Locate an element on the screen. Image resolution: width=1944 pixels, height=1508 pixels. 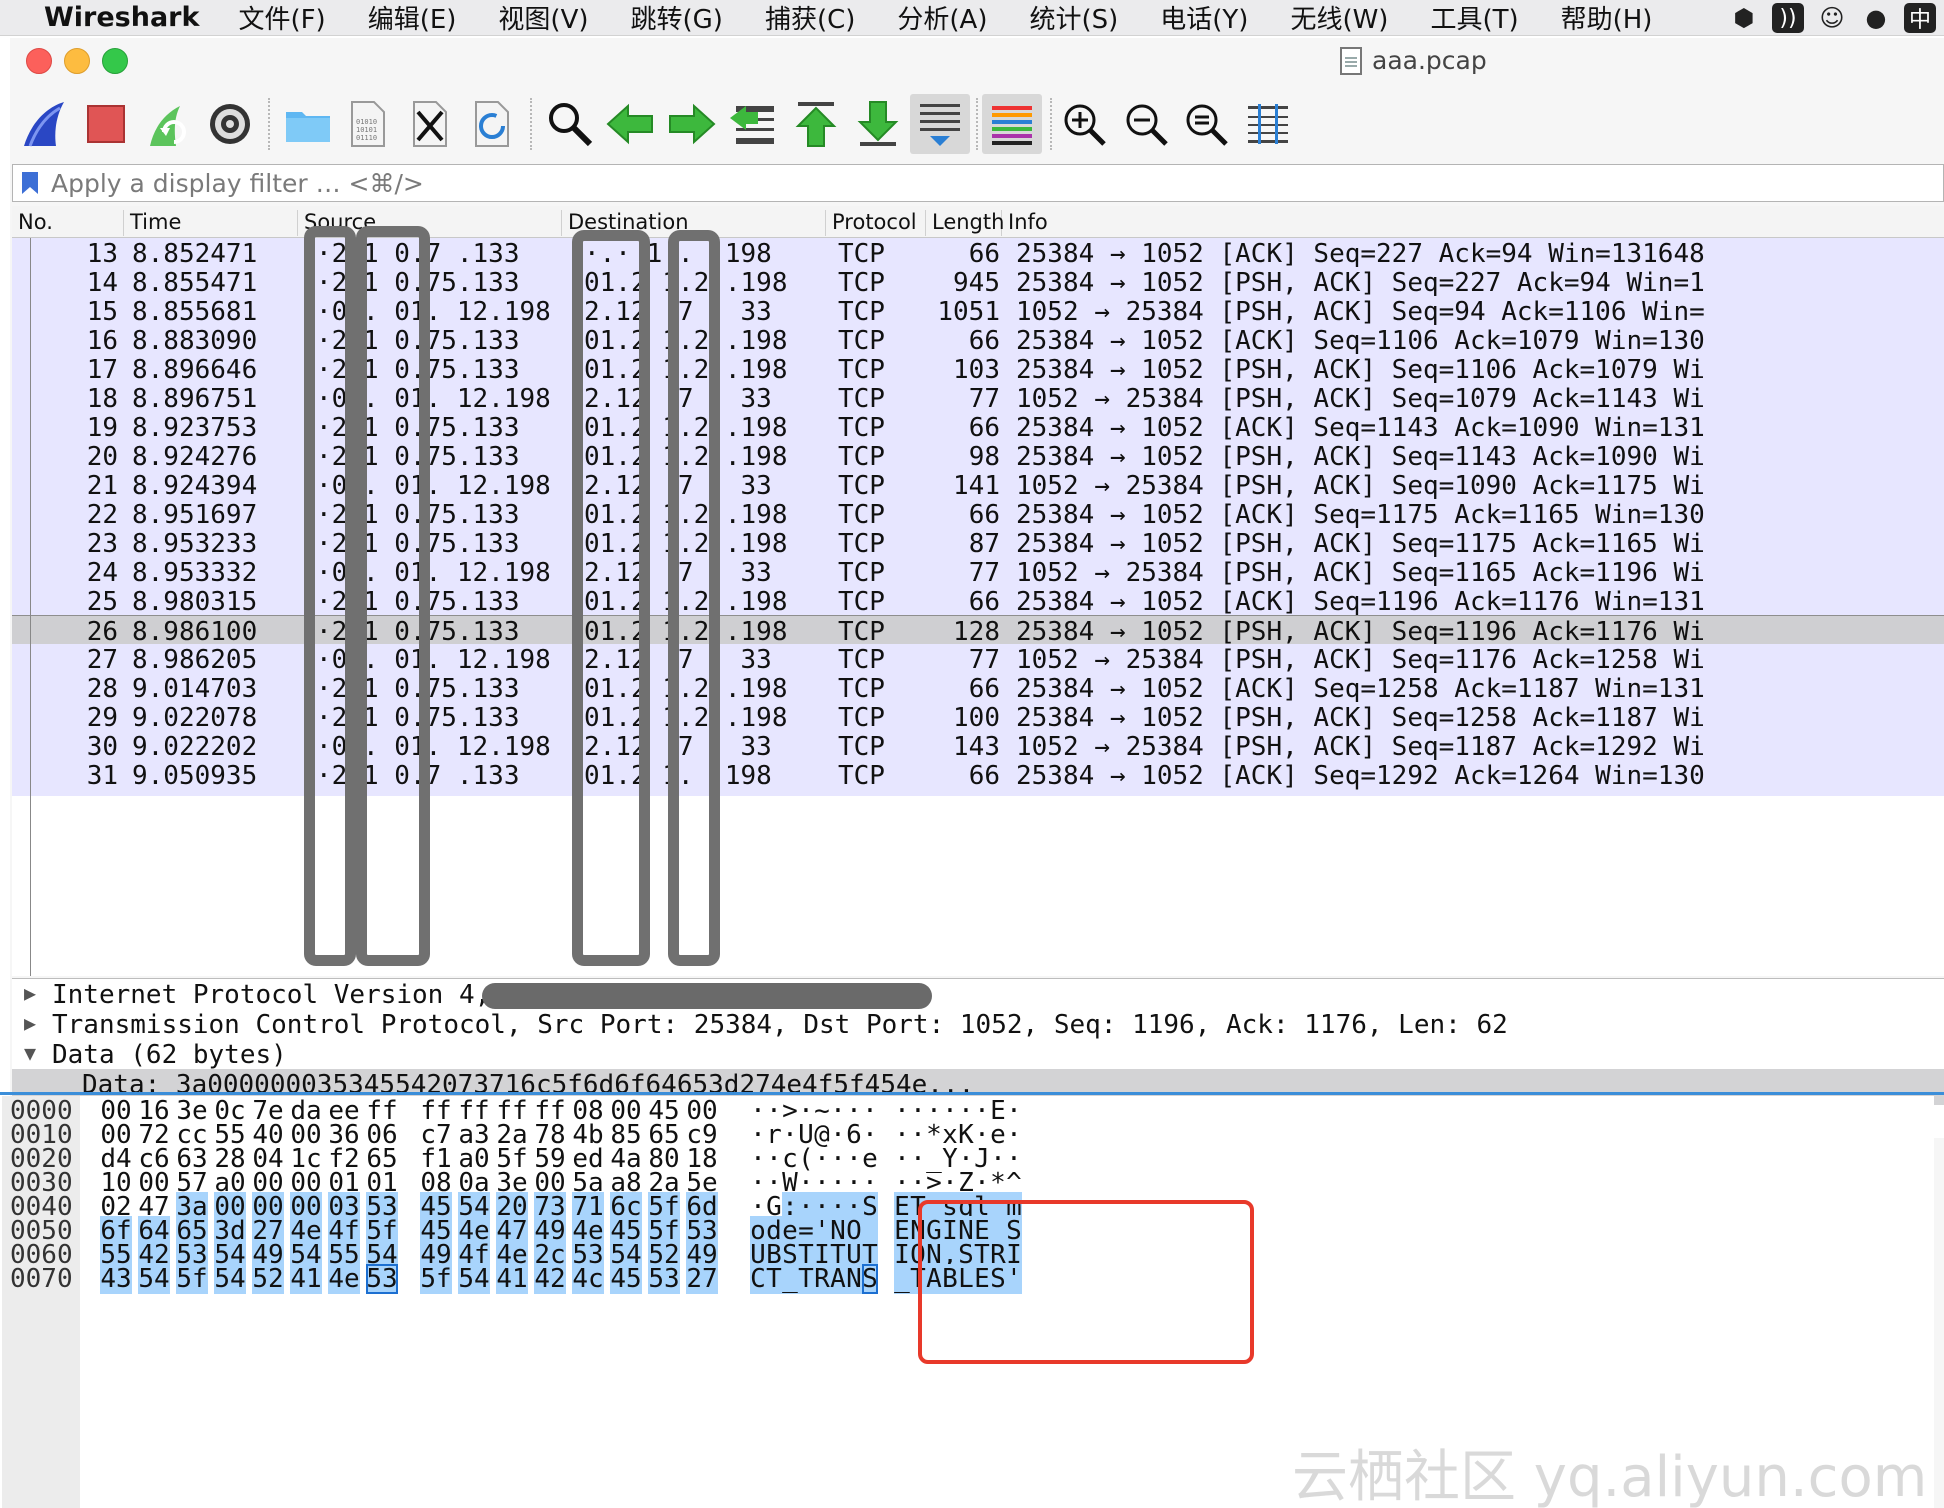
folder-icon is located at coordinates (308, 124).